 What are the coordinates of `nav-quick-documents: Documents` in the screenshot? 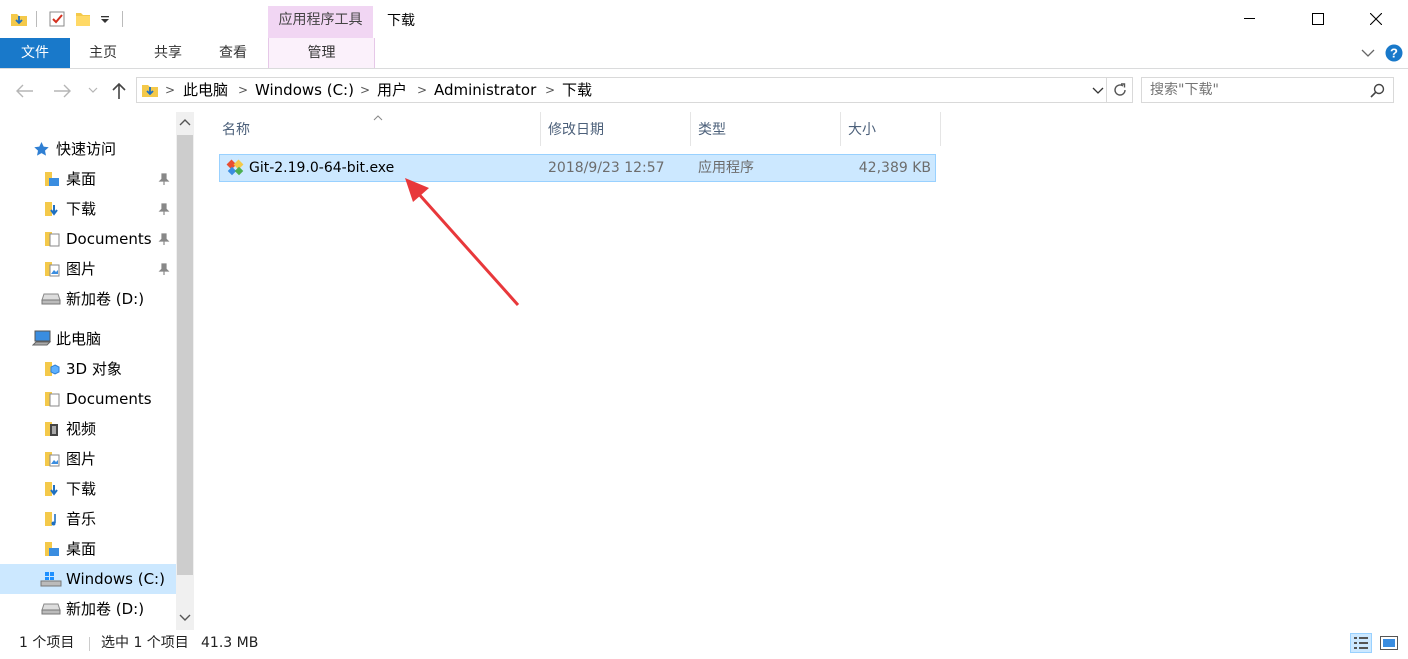 It's located at (88, 239).